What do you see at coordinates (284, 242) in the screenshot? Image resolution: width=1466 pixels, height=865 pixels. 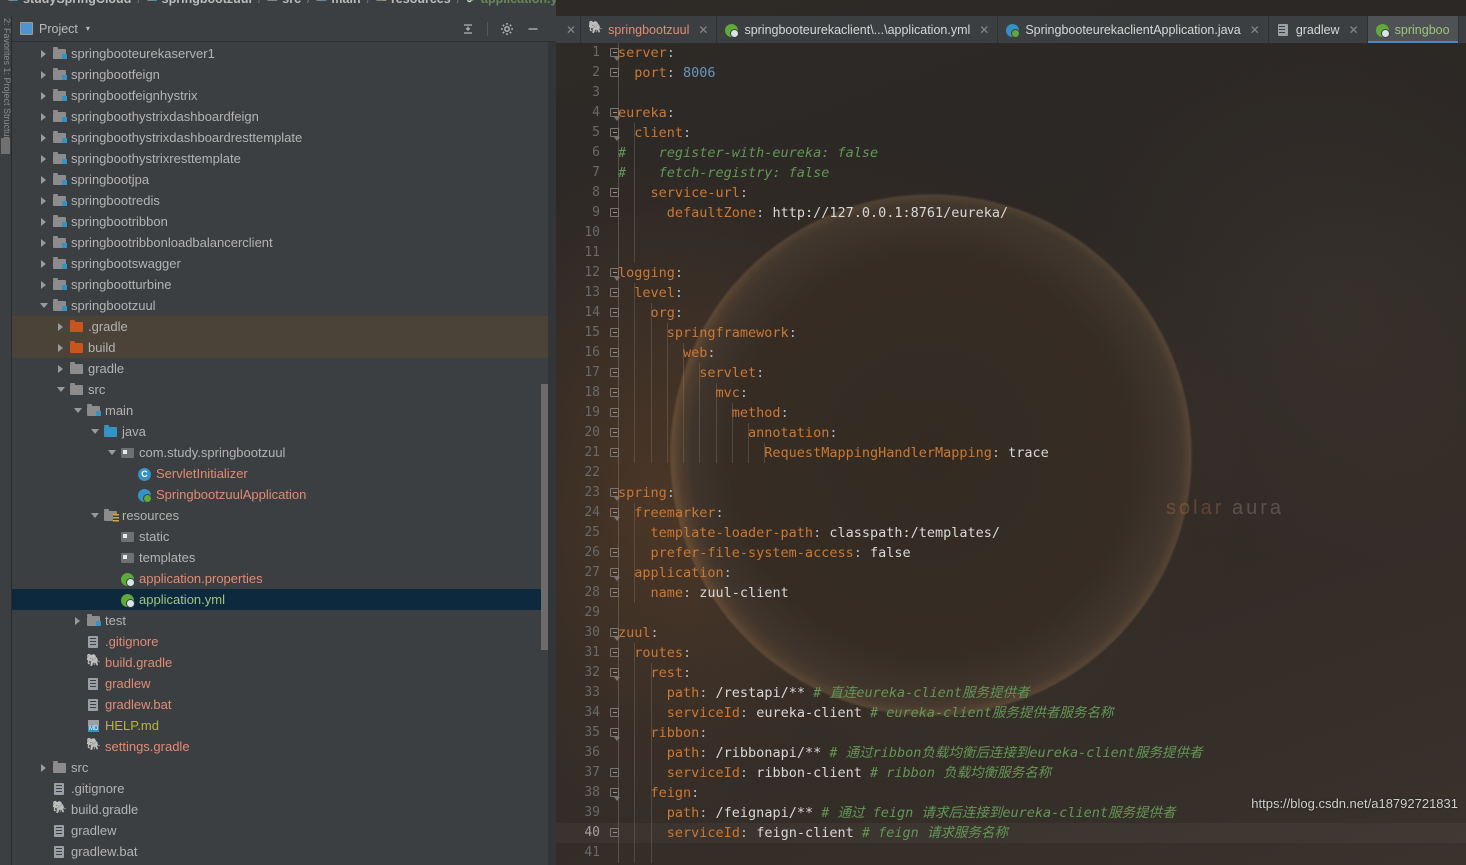 I see `tree-row: springbootribbonloadbalancerclient` at bounding box center [284, 242].